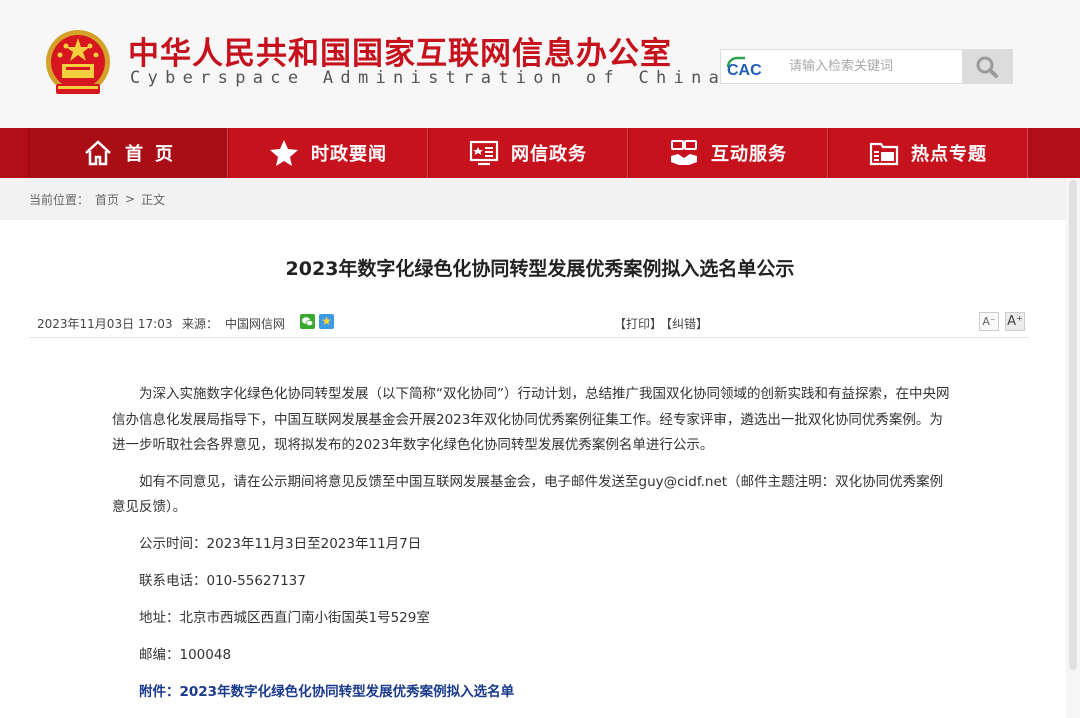 This screenshot has height=718, width=1080. I want to click on search-box: CAC, so click(866, 66).